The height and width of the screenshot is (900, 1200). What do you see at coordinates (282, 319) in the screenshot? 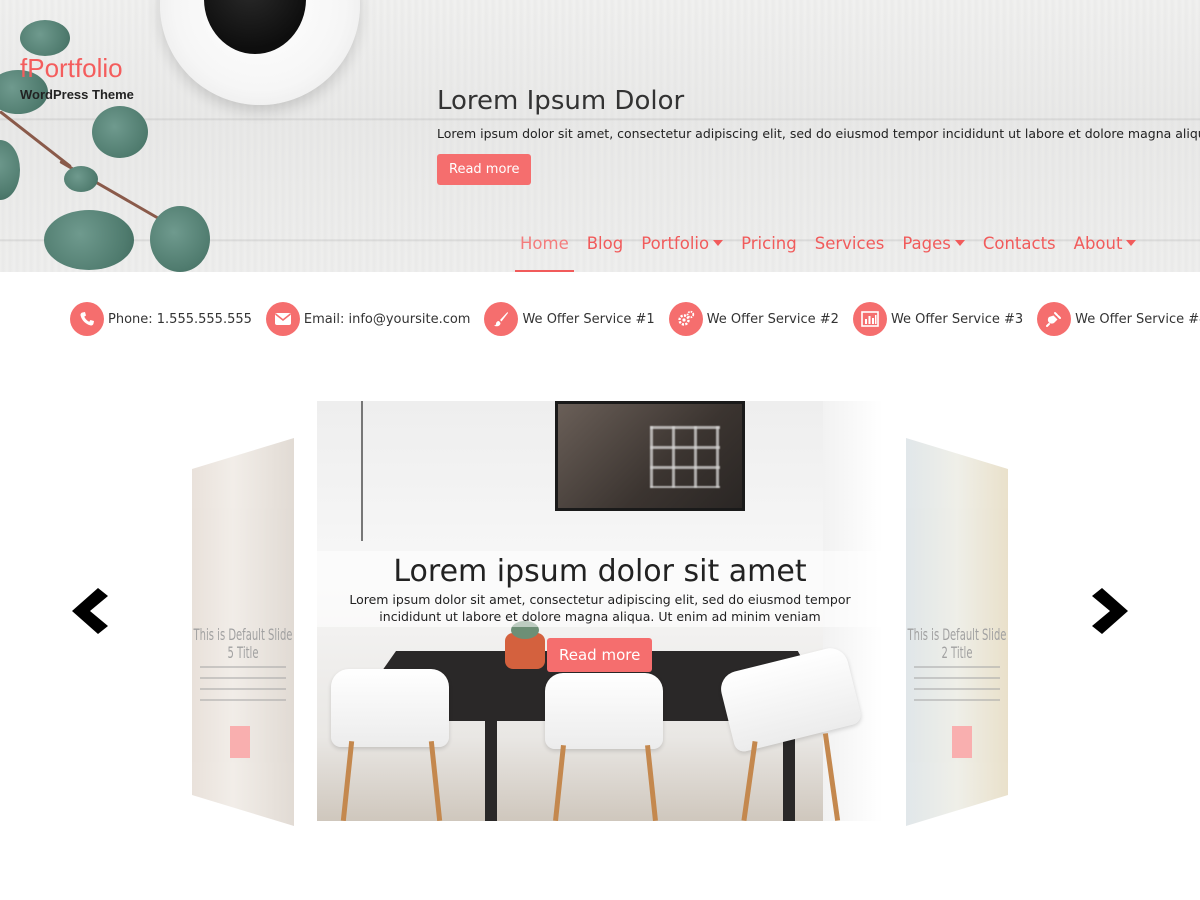
I see `envelope-icon` at bounding box center [282, 319].